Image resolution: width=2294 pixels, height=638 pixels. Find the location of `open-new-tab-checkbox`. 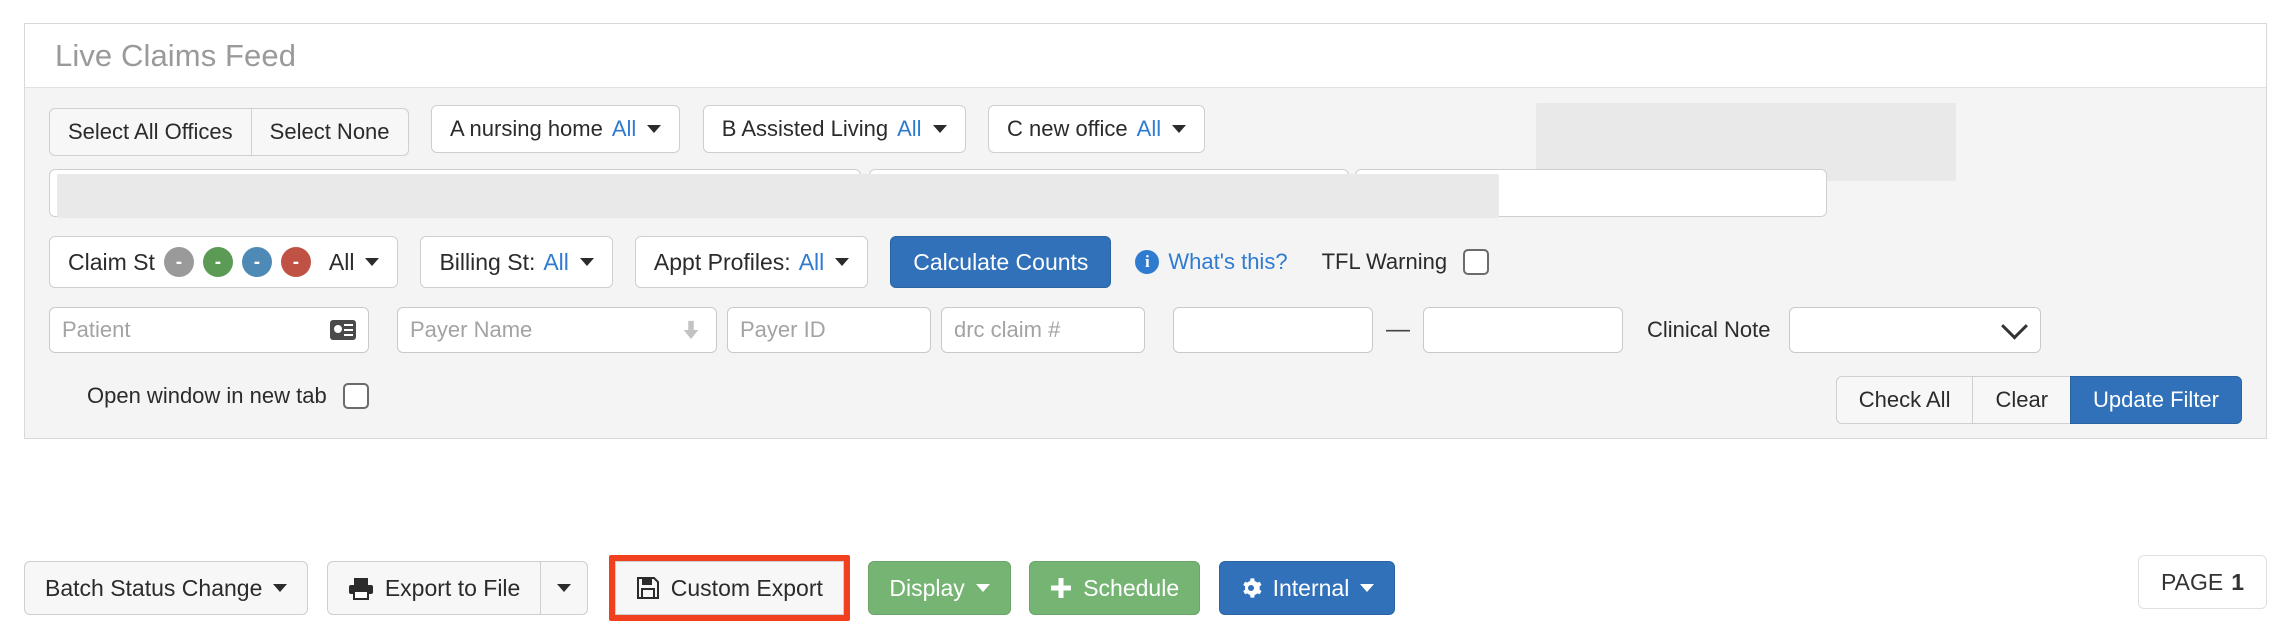

open-new-tab-checkbox is located at coordinates (355, 396).